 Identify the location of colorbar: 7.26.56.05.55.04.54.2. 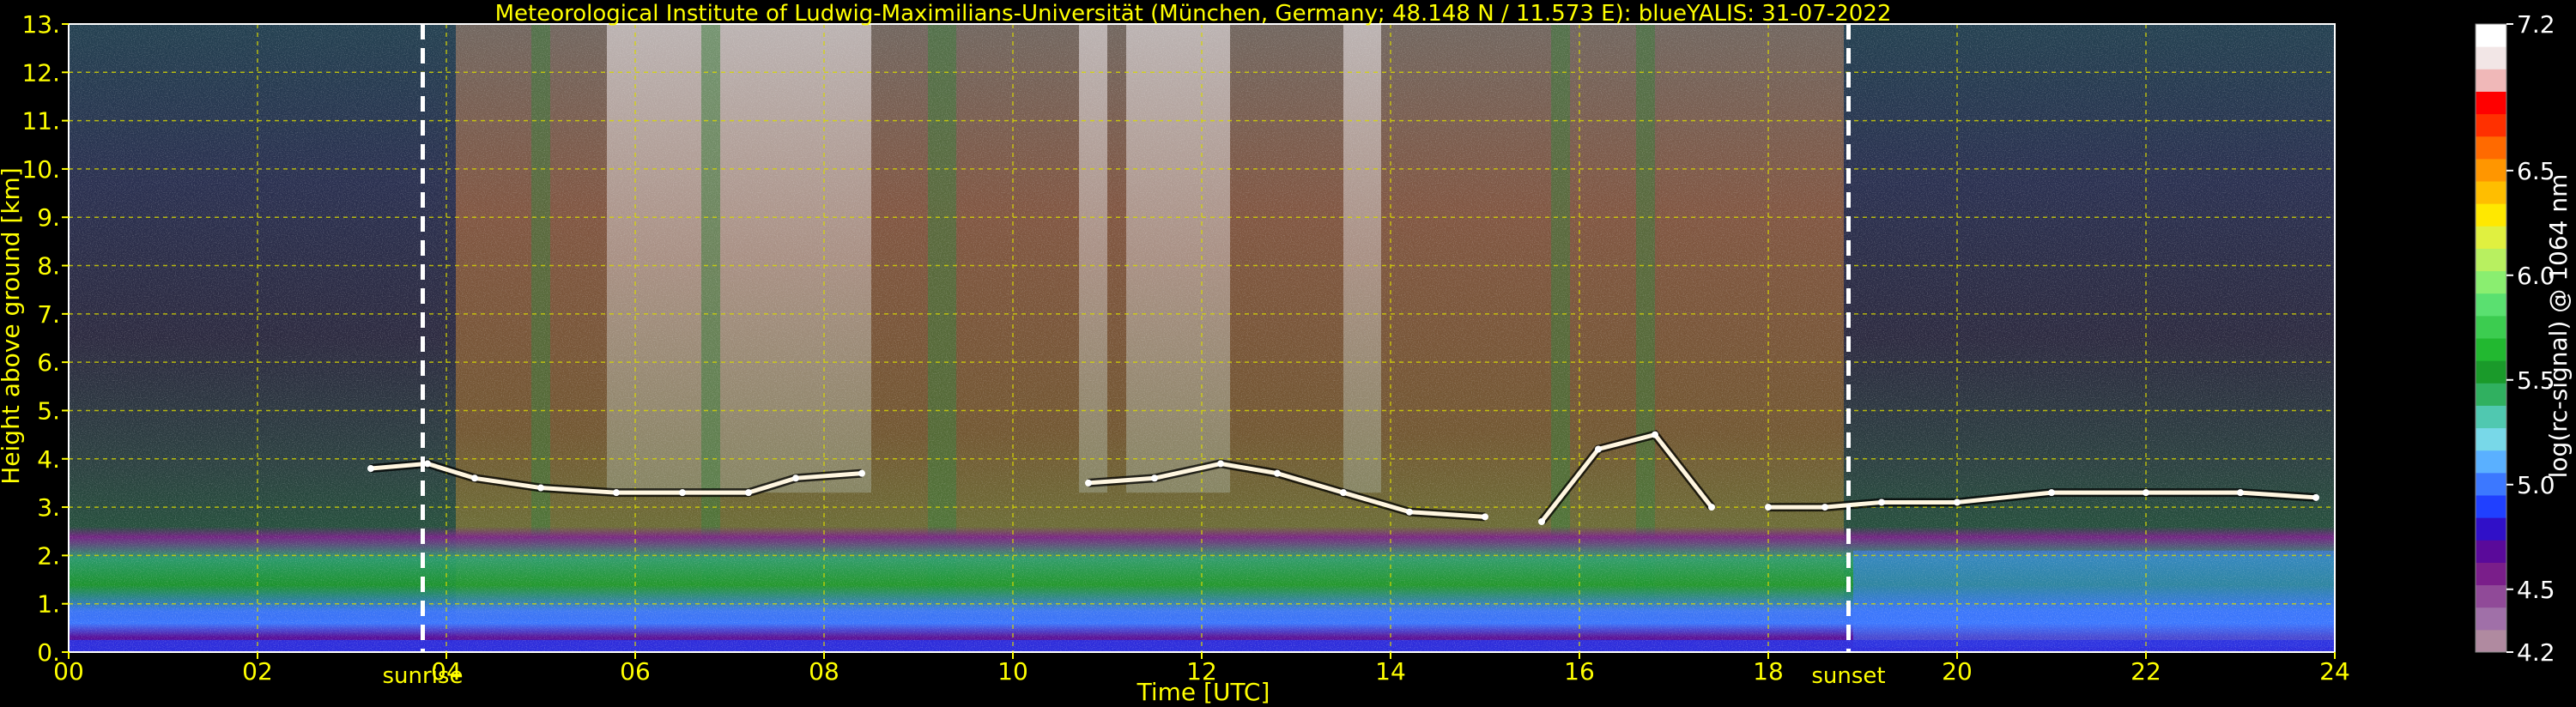
(2515, 338).